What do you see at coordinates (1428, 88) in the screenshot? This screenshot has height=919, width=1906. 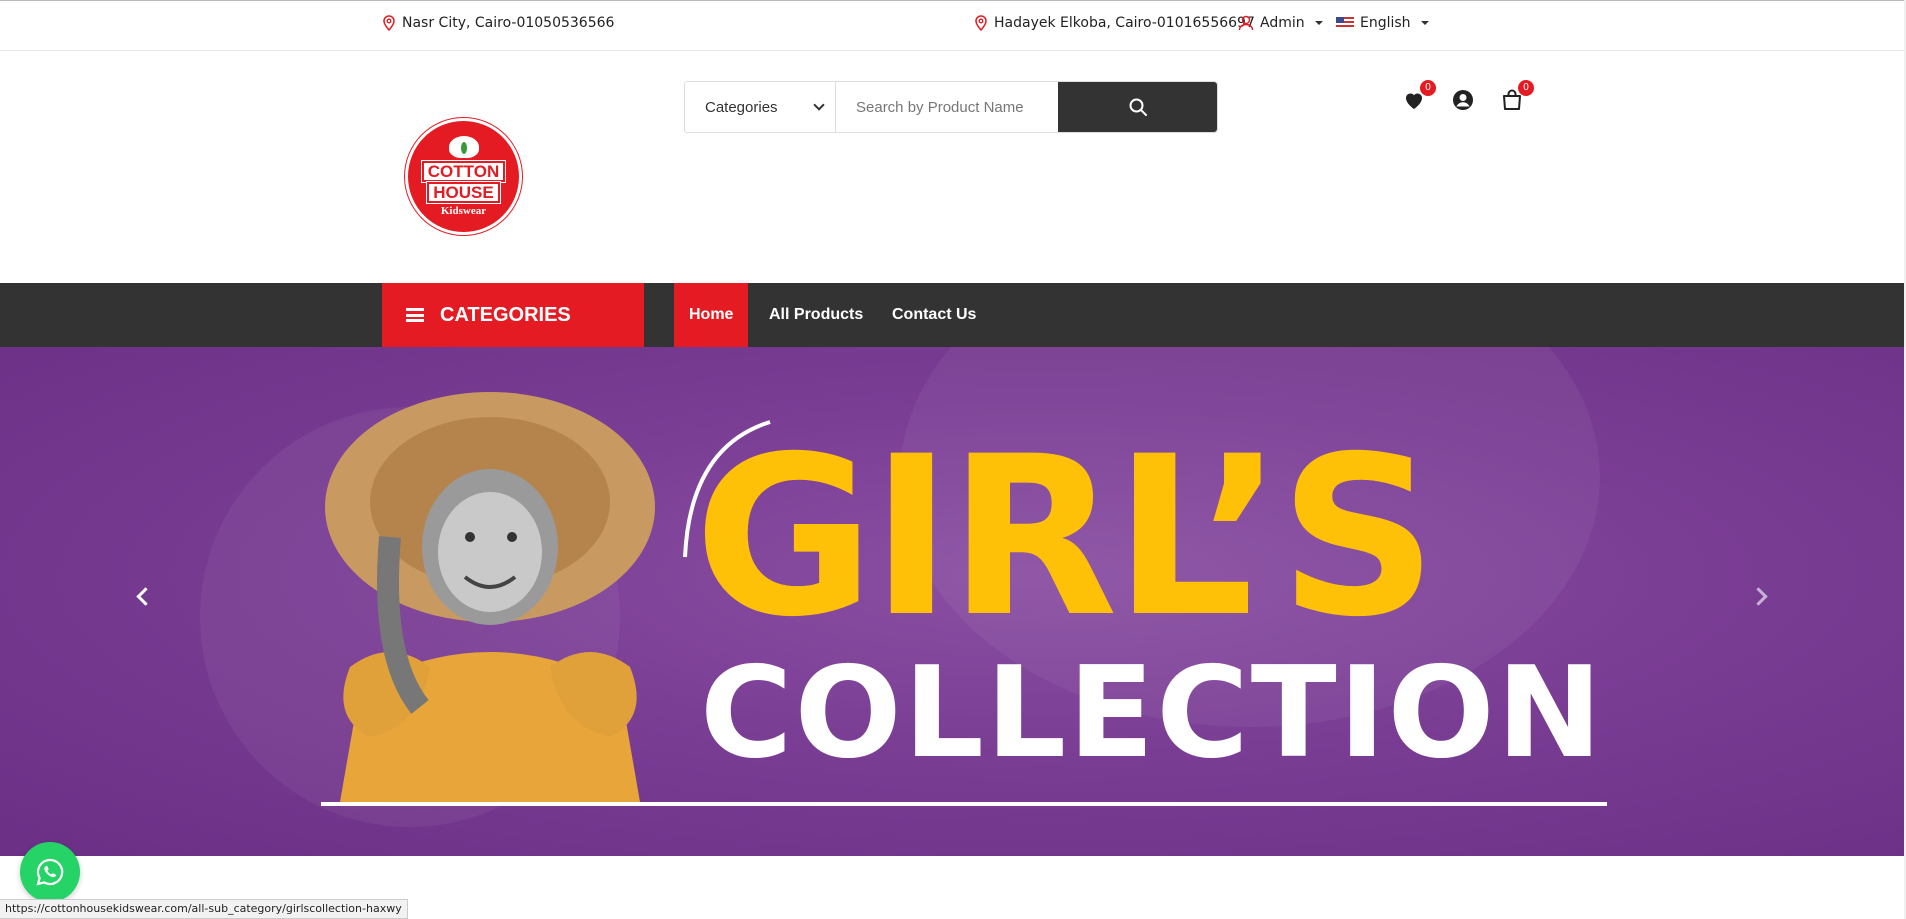 I see `wishlist-count-badge: 0` at bounding box center [1428, 88].